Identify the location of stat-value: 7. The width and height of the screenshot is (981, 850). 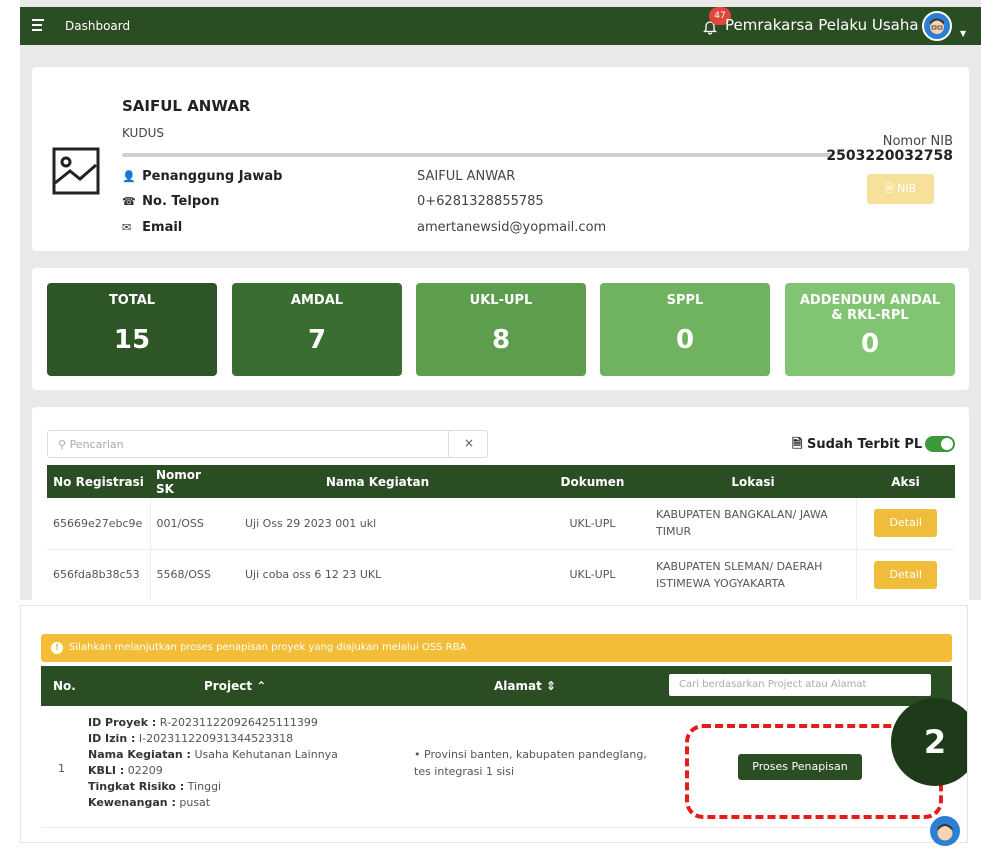
(317, 340).